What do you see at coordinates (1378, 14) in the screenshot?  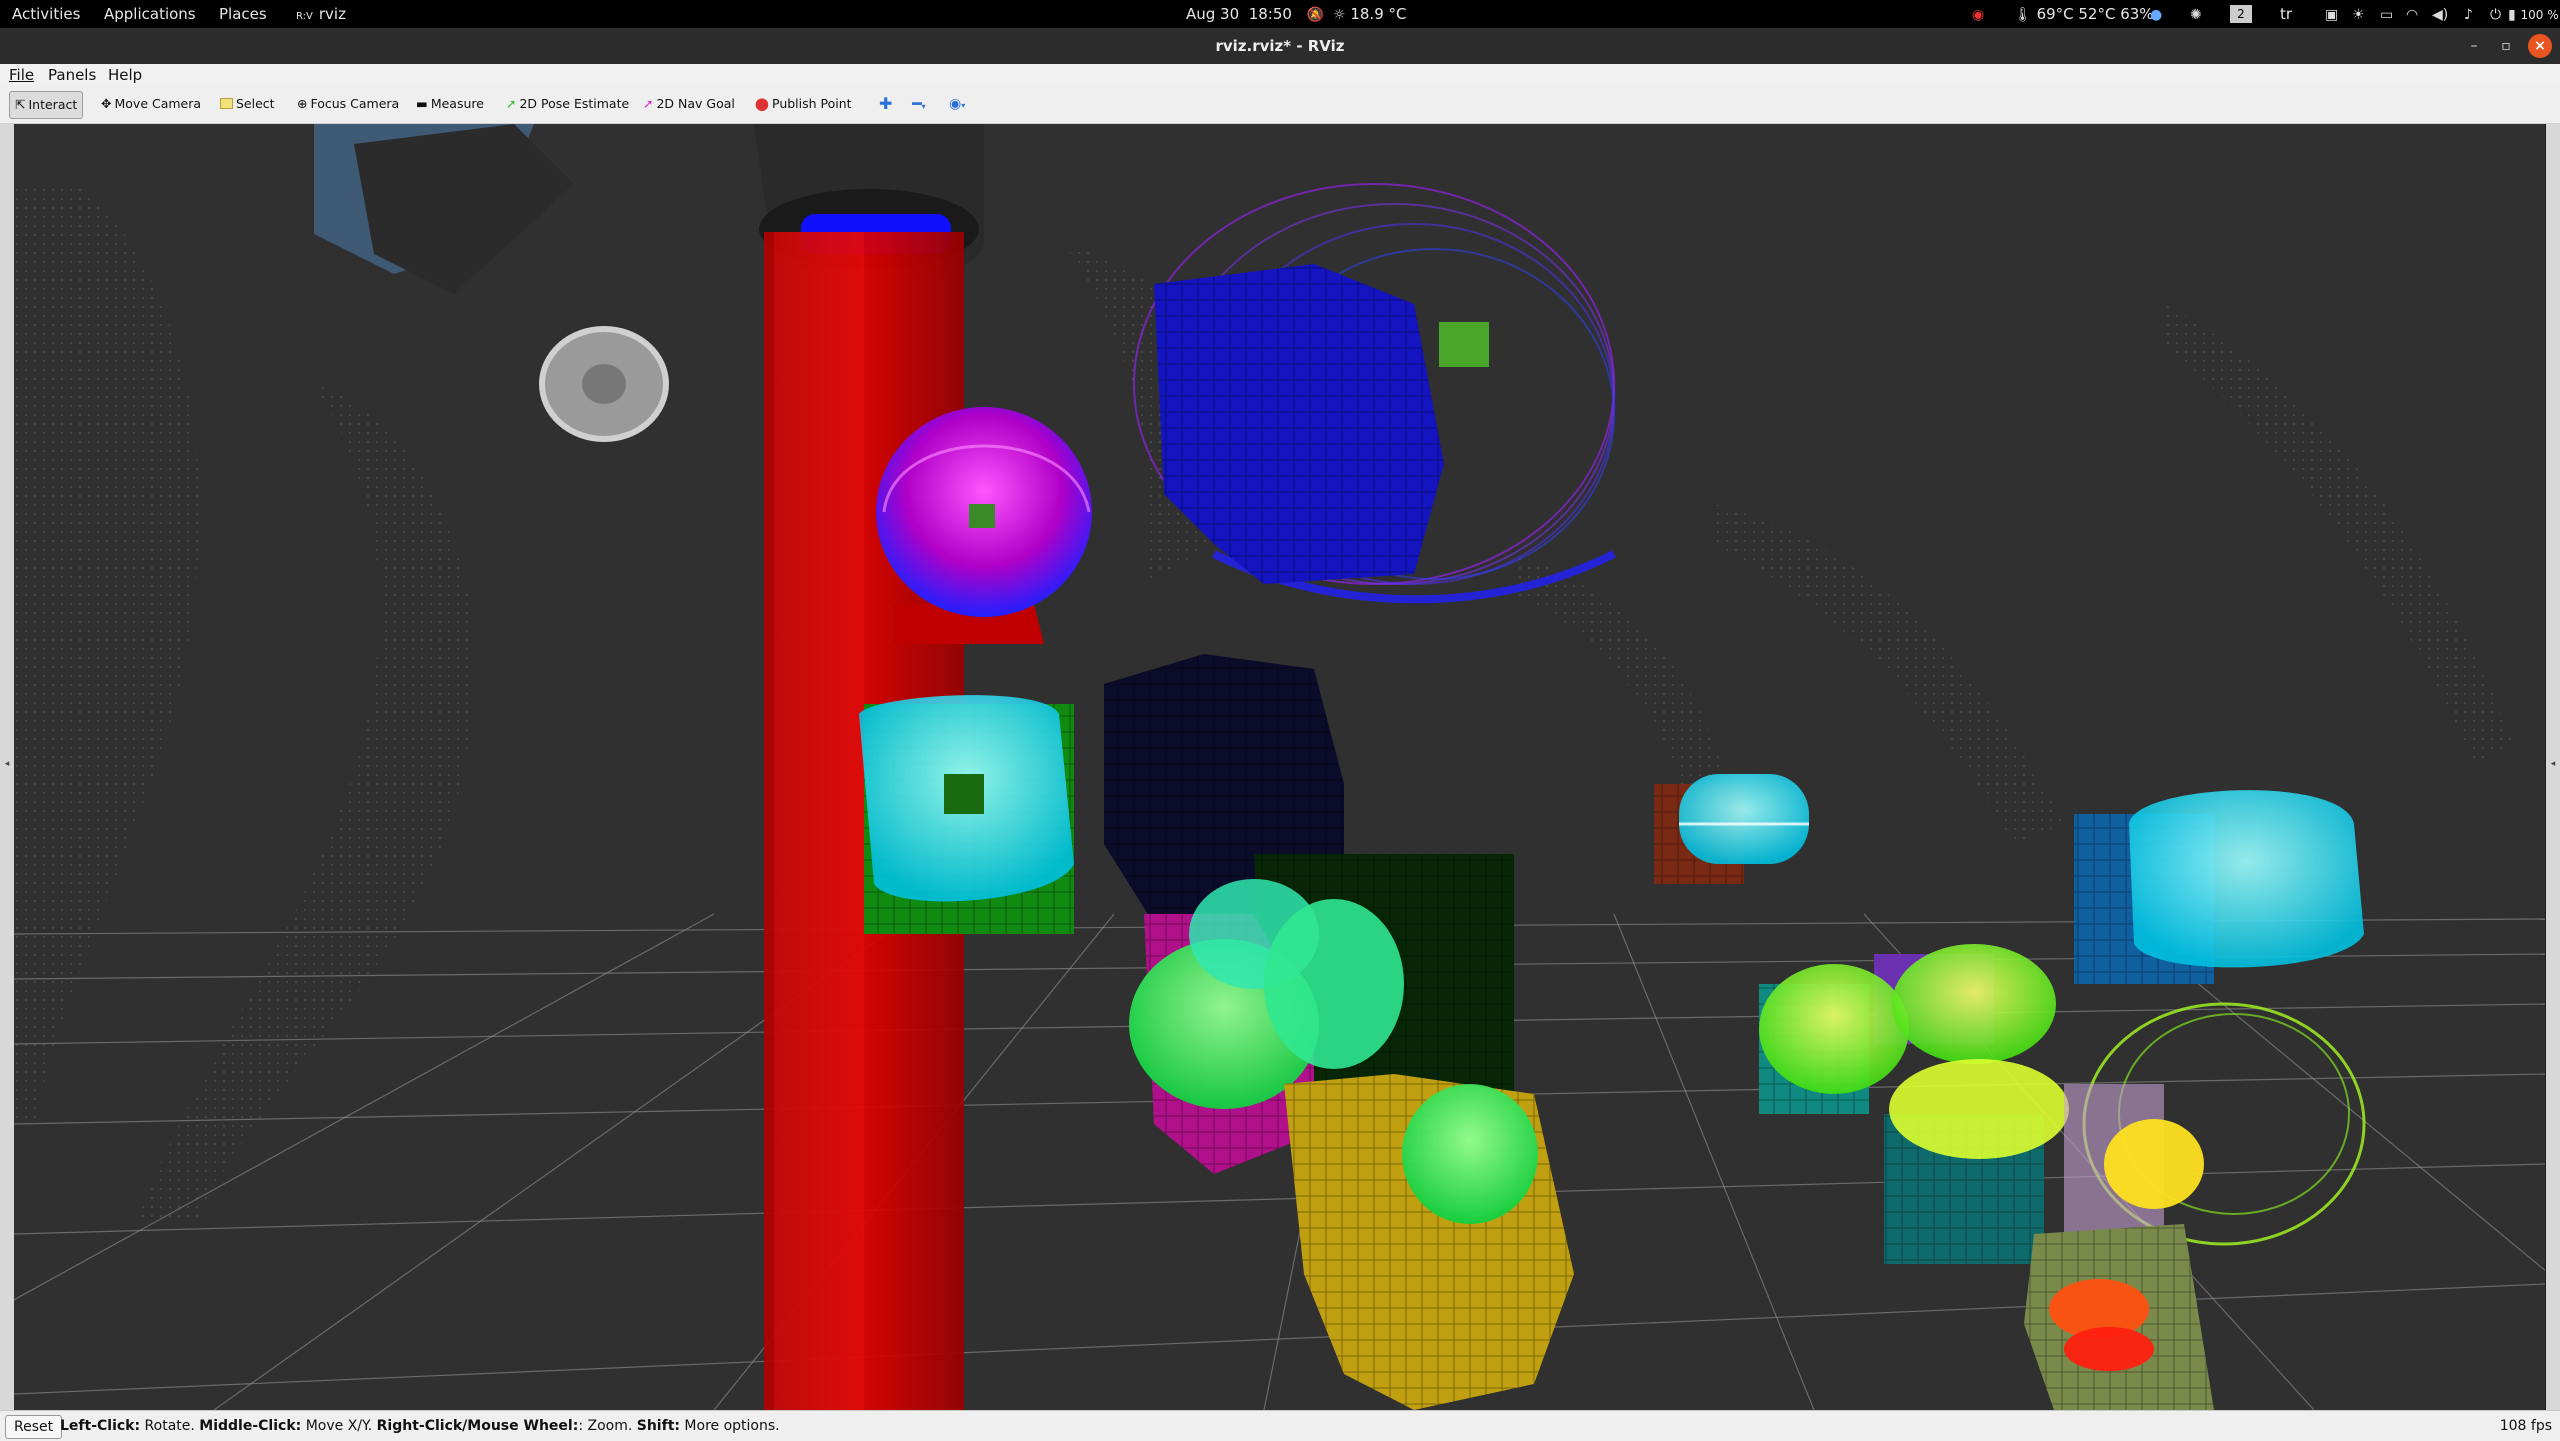 I see `weather-temperature: 18.9 °C` at bounding box center [1378, 14].